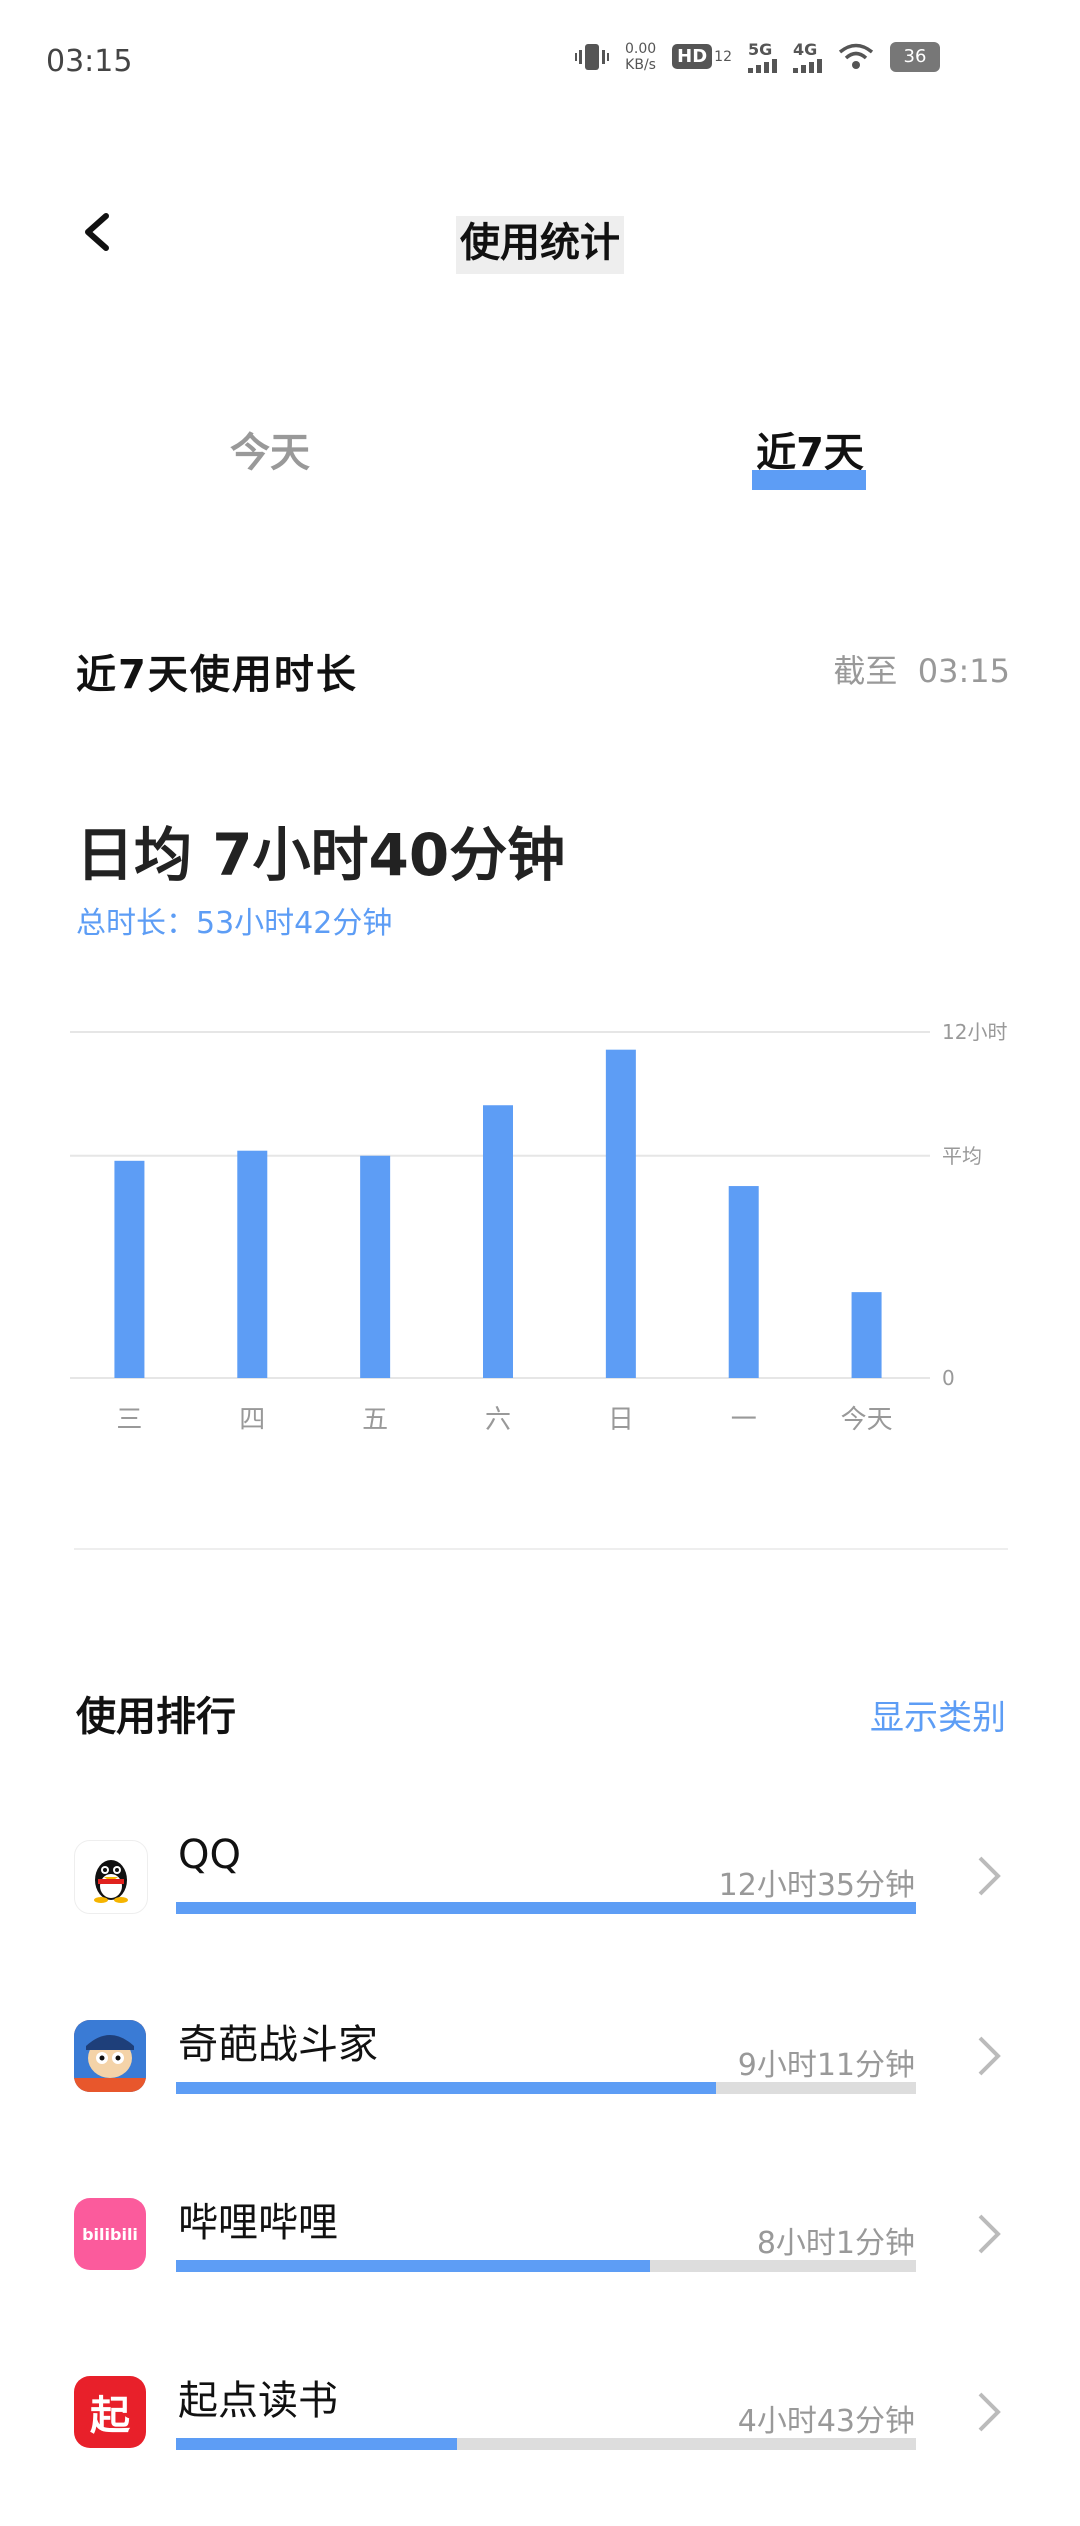 The image size is (1080, 2526). I want to click on app-name: 哔哩哔哩, so click(258, 2223).